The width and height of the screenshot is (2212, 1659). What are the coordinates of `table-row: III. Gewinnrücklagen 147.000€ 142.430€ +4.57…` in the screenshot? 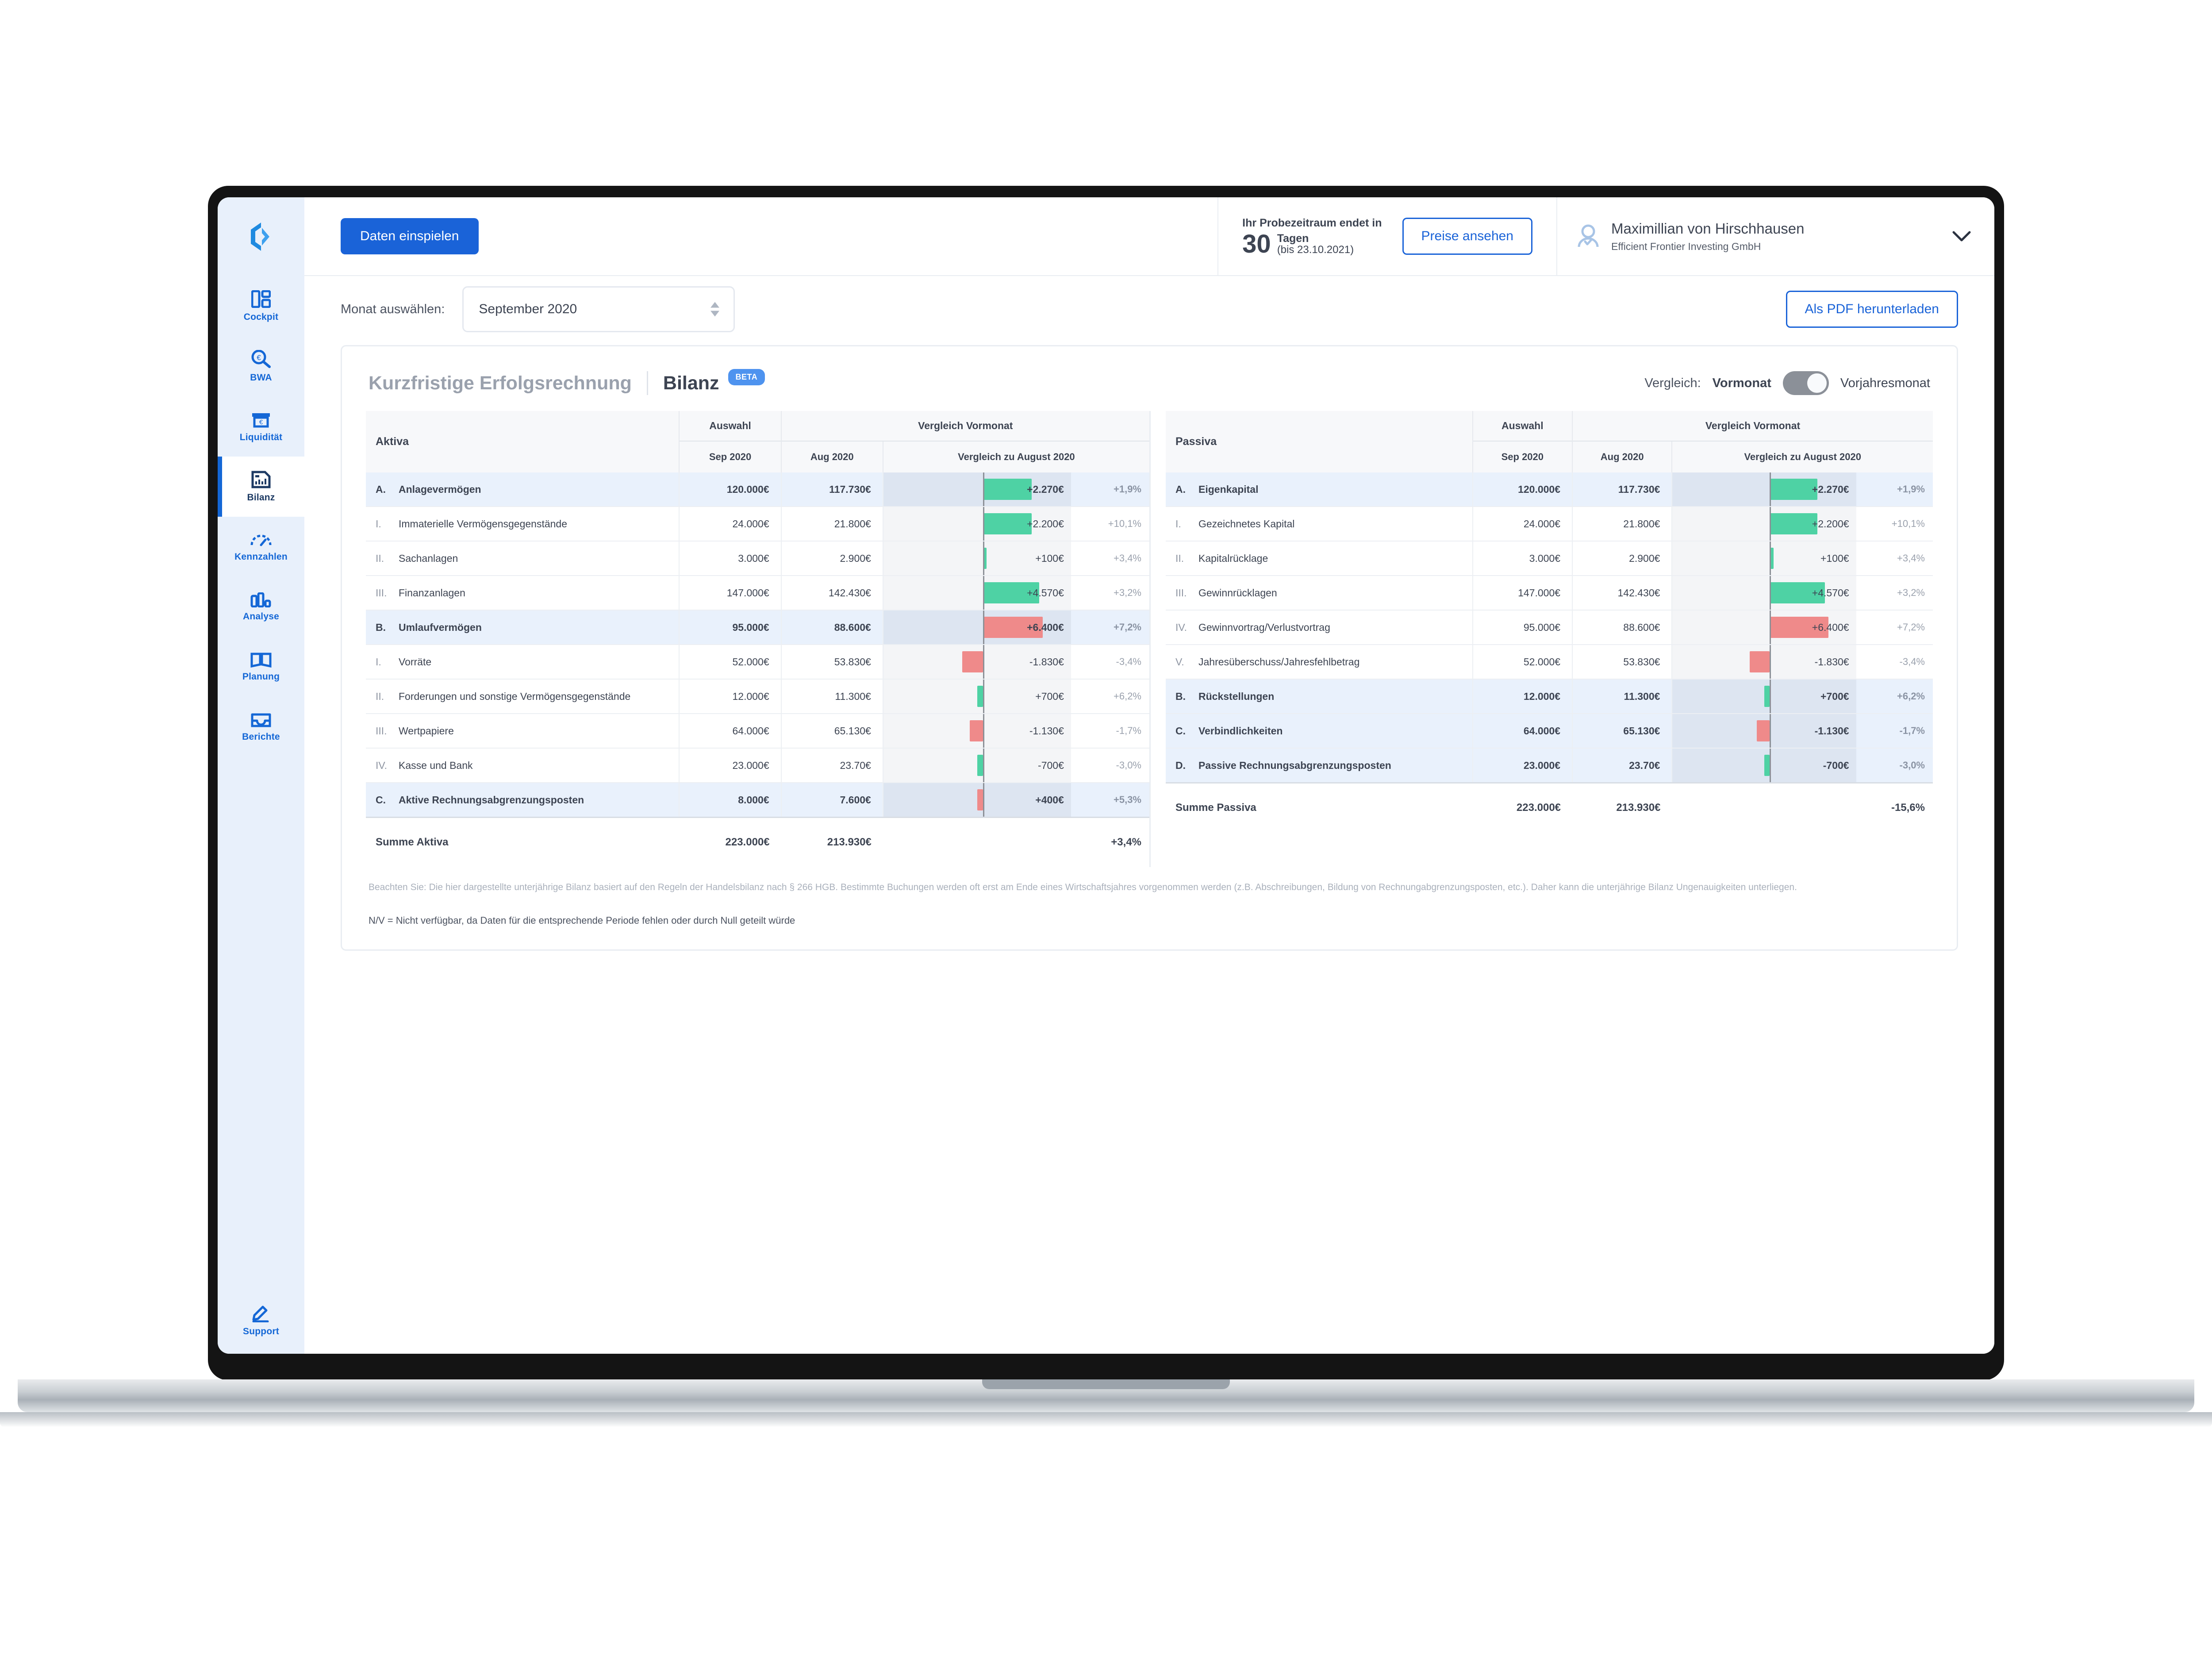 It's located at (1550, 594).